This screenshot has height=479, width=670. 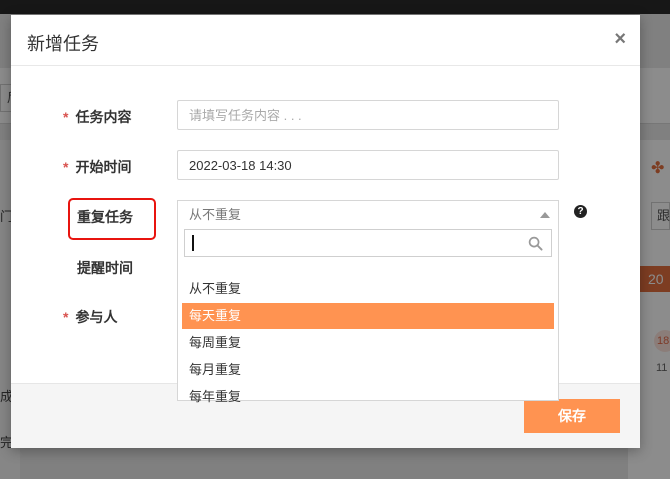 I want to click on option-yearly: 每年重复, so click(x=368, y=397).